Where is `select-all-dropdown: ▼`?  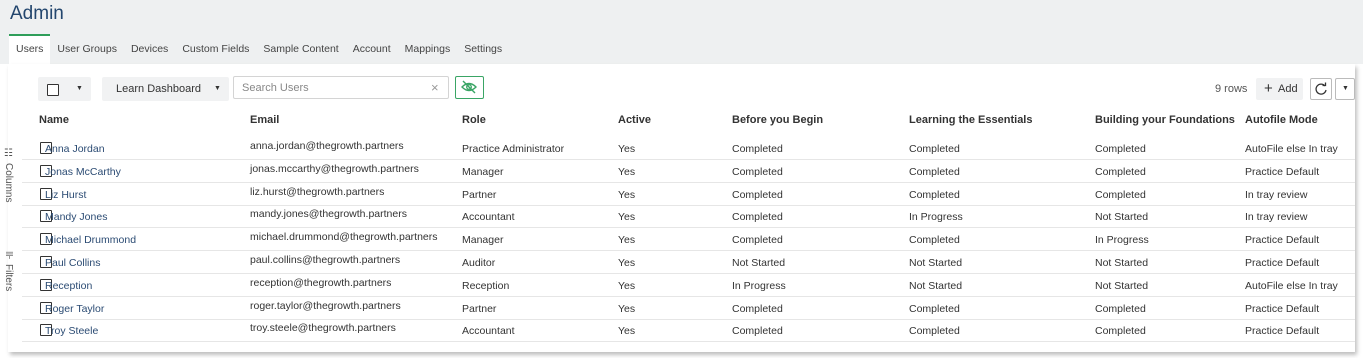 select-all-dropdown: ▼ is located at coordinates (64, 89).